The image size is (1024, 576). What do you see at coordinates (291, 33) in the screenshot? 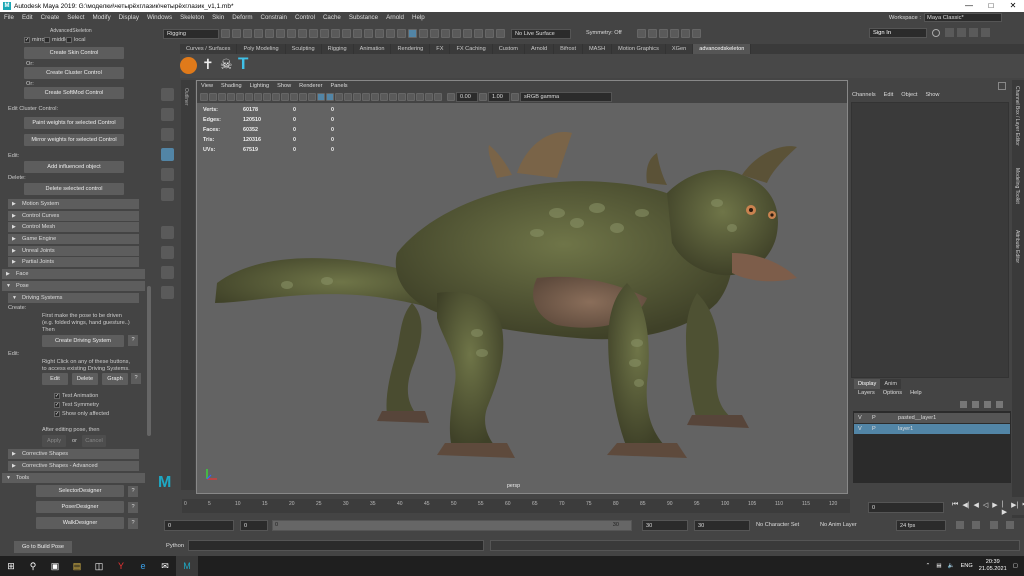
I see `select-object-icon` at bounding box center [291, 33].